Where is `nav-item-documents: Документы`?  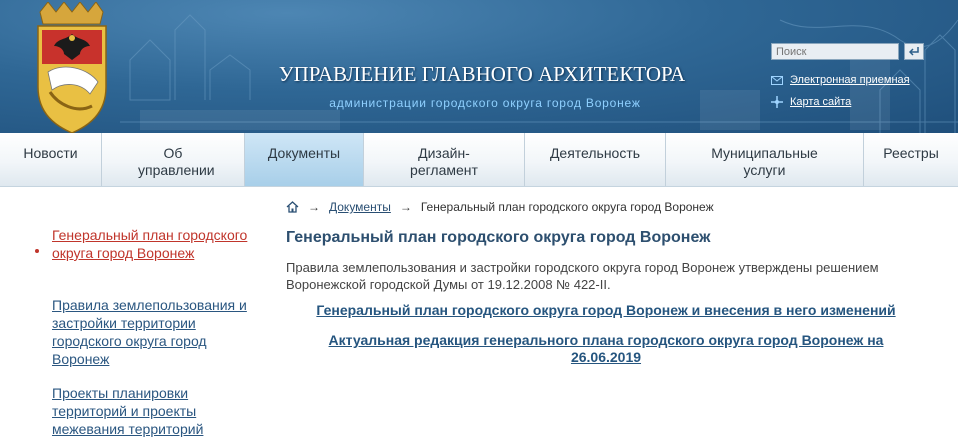 nav-item-documents: Документы is located at coordinates (303, 159).